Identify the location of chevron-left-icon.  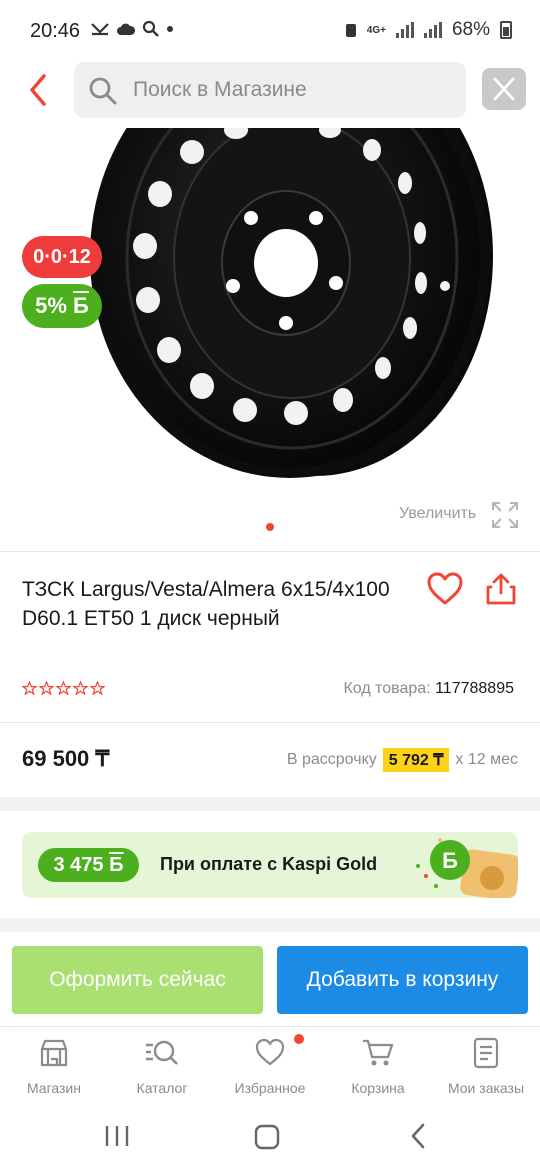
(38, 90).